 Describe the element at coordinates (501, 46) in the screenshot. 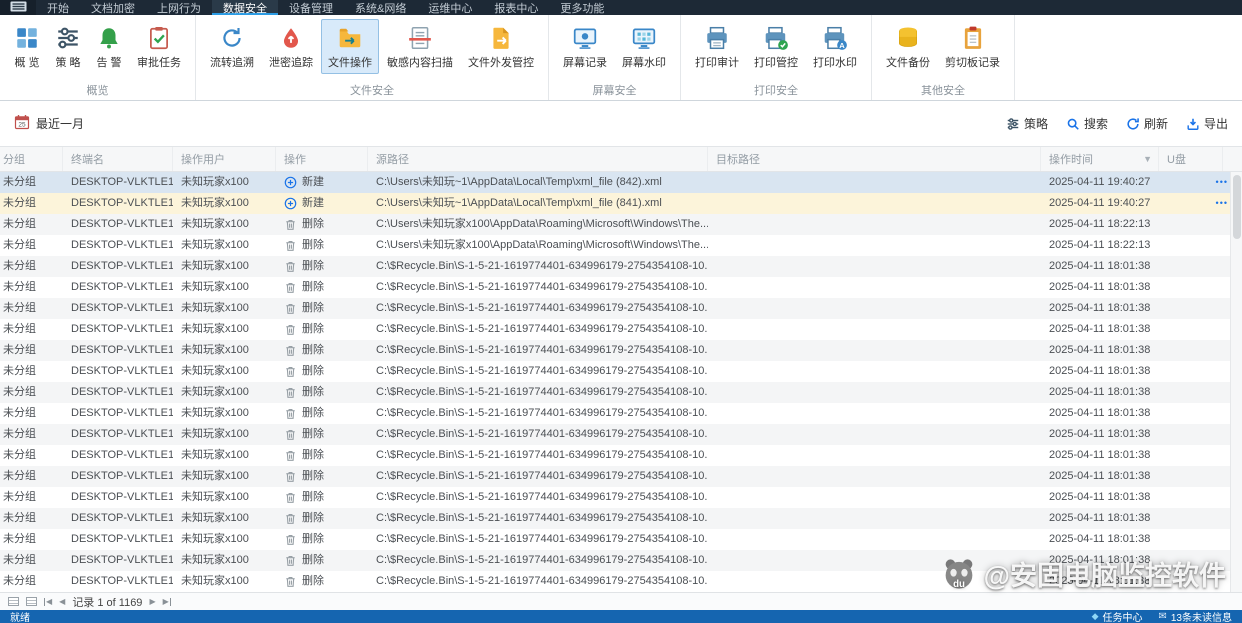

I see `file-outgoing-button: 文件外发管控` at that location.